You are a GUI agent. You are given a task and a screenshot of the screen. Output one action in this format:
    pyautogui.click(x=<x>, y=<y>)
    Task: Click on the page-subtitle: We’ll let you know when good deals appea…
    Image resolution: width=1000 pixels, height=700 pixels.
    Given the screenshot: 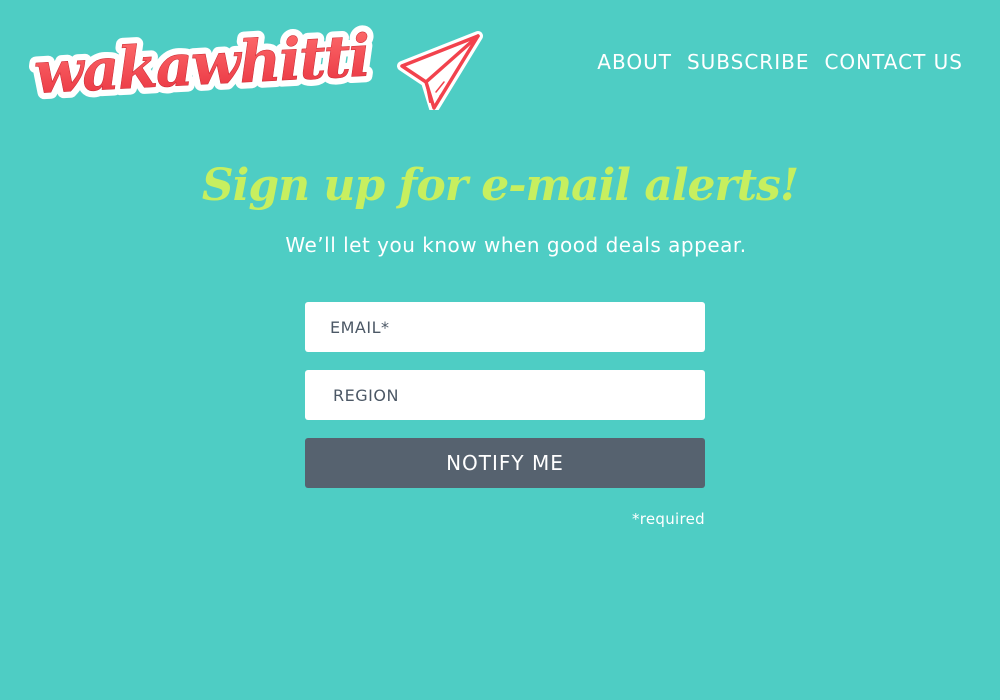 What is the action you would take?
    pyautogui.click(x=516, y=245)
    